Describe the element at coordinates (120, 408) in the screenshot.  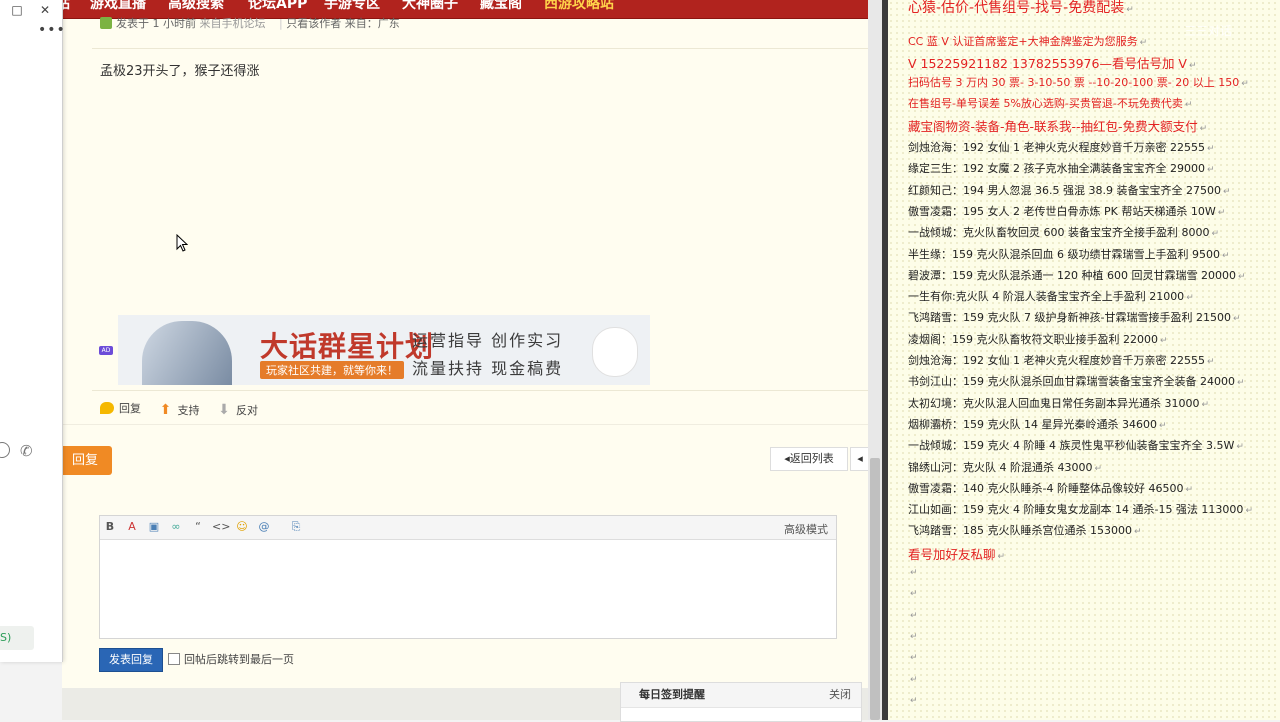
I see `reply-action: 回复` at that location.